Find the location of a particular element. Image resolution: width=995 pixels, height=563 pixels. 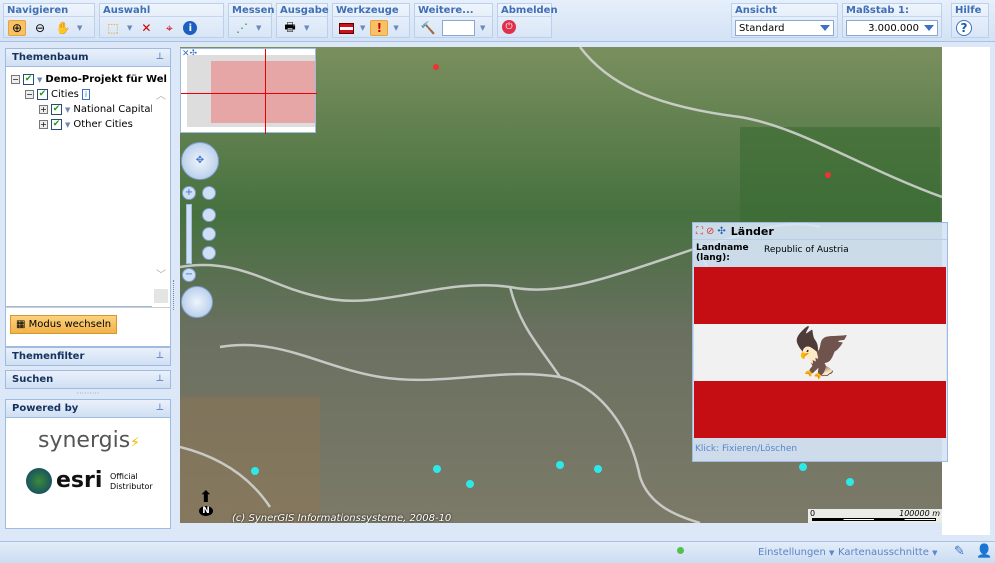

synergis-logo: synergis⚡ is located at coordinates (89, 440).